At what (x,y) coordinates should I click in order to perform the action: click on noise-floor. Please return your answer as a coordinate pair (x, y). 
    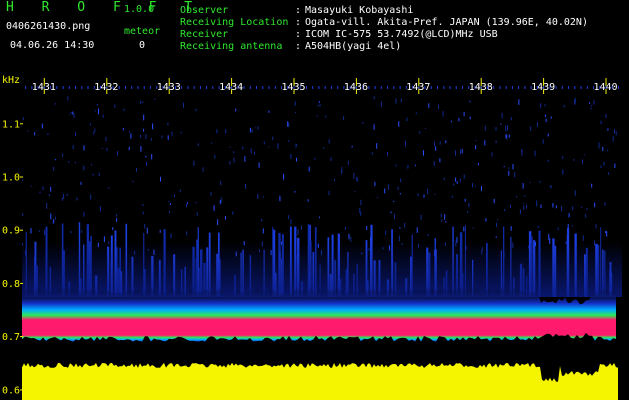
    Looking at the image, I should click on (320, 381).